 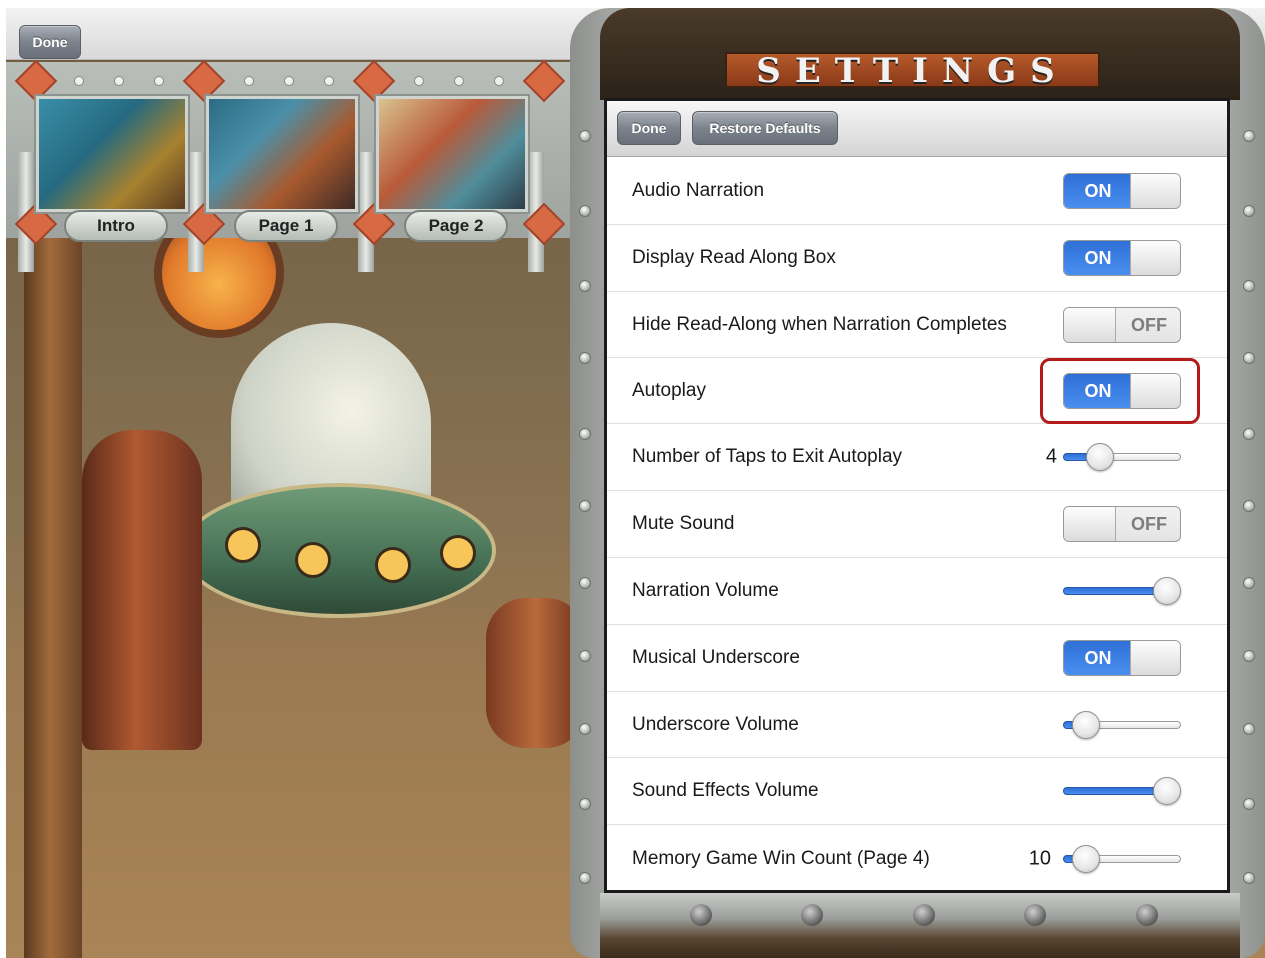 I want to click on restore-defaults-button: Restore Defaults, so click(x=765, y=128).